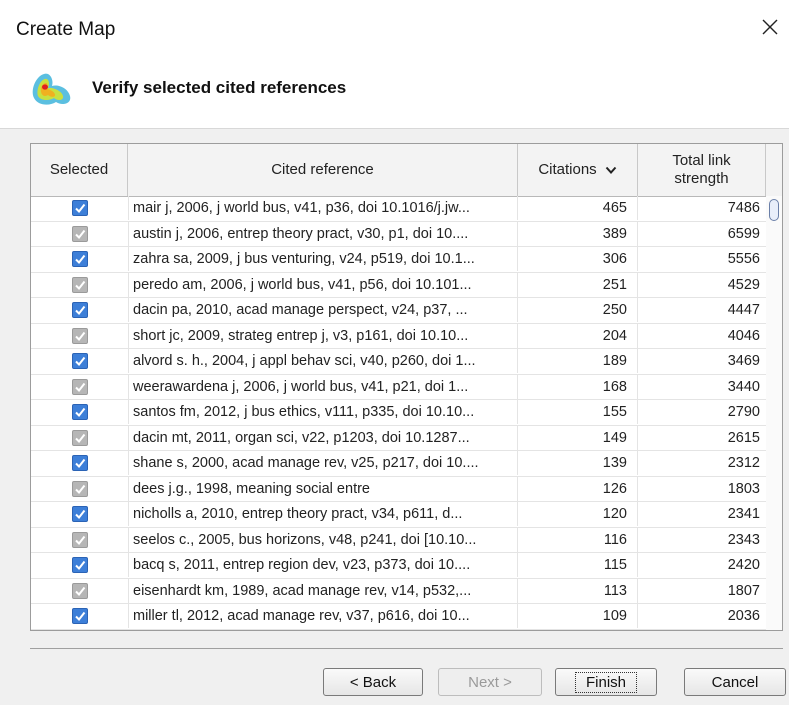 The image size is (789, 705). I want to click on finish-button: Finish, so click(606, 682).